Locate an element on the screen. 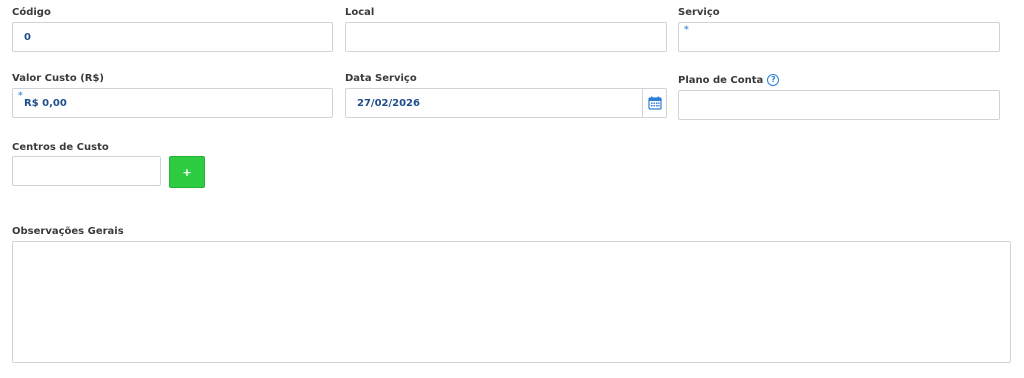 The image size is (1024, 378). local-label-text: Local is located at coordinates (360, 12).